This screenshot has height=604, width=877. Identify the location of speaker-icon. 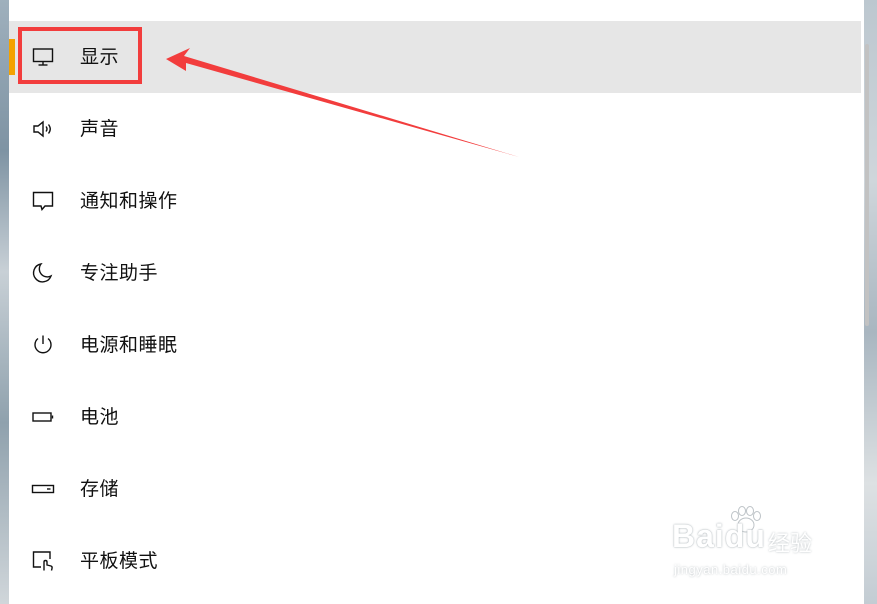
(43, 129).